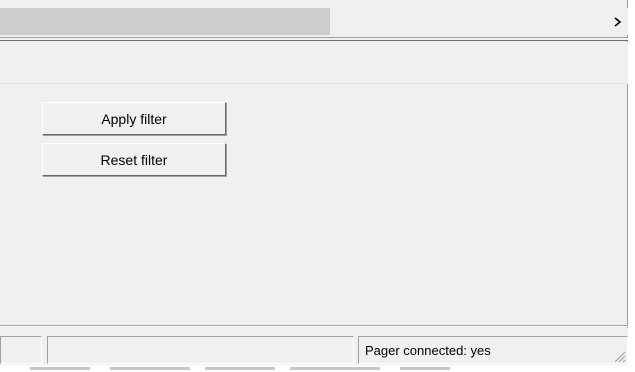  Describe the element at coordinates (165, 21) in the screenshot. I see `scrollbar-thumb` at that location.